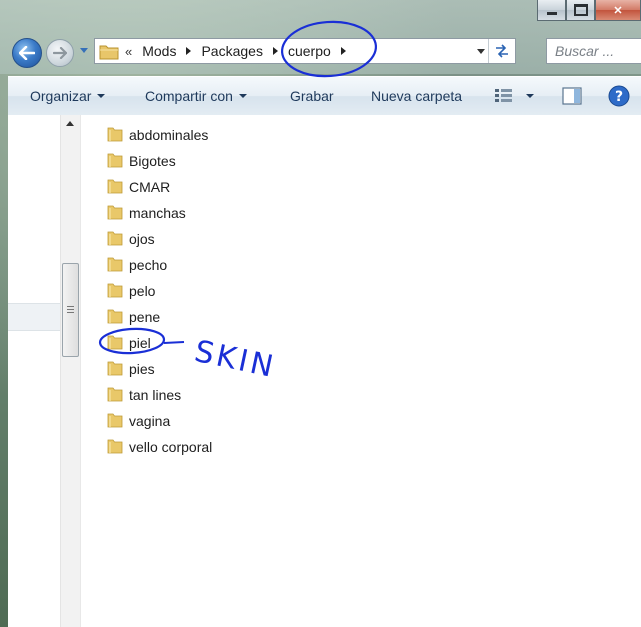  I want to click on list-item: pecho, so click(159, 265).